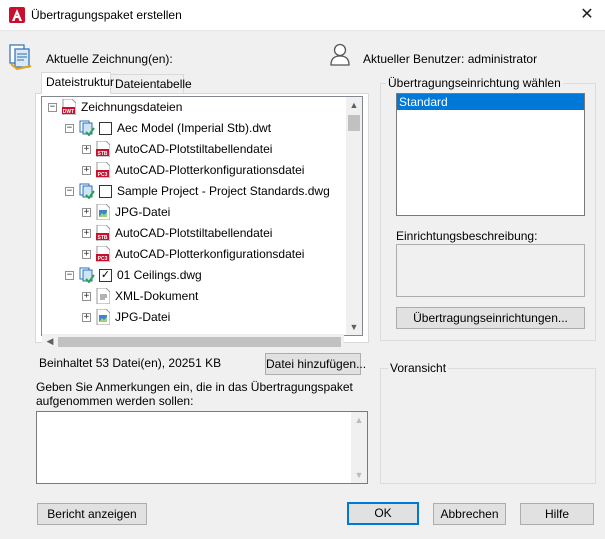 The height and width of the screenshot is (539, 605). What do you see at coordinates (192, 107) in the screenshot?
I see `tree-row: − DWT Zeichnungsdateien` at bounding box center [192, 107].